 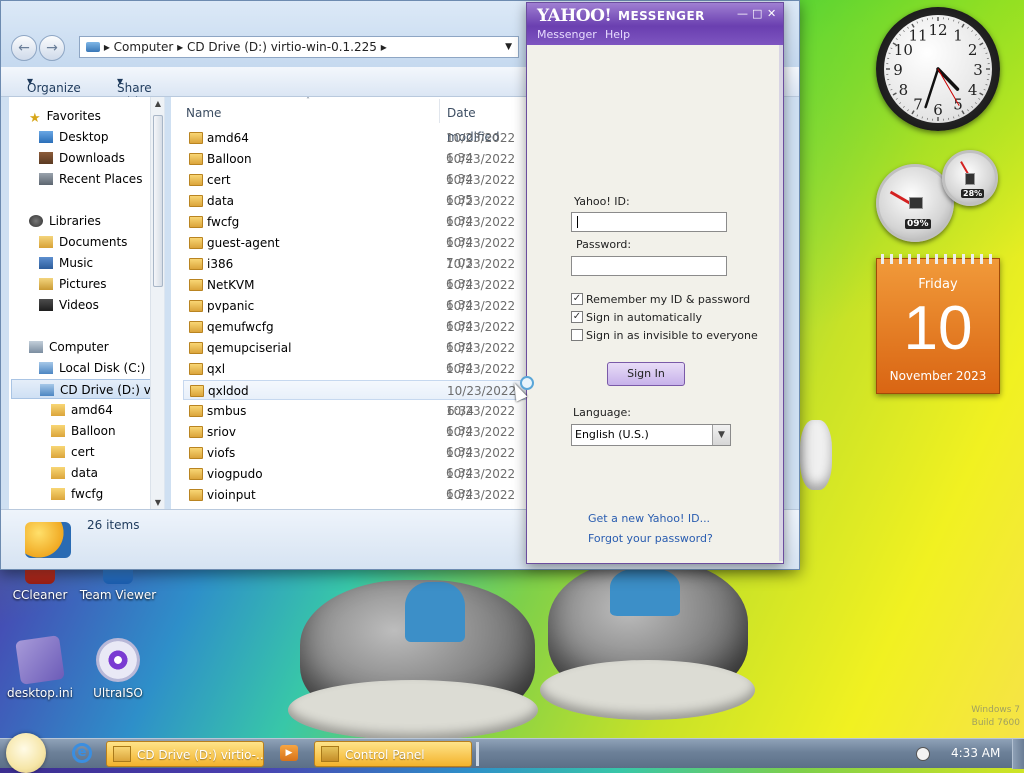 What do you see at coordinates (355, 285) in the screenshot?
I see `file-row: NetKVM10/23/2022 6:34` at bounding box center [355, 285].